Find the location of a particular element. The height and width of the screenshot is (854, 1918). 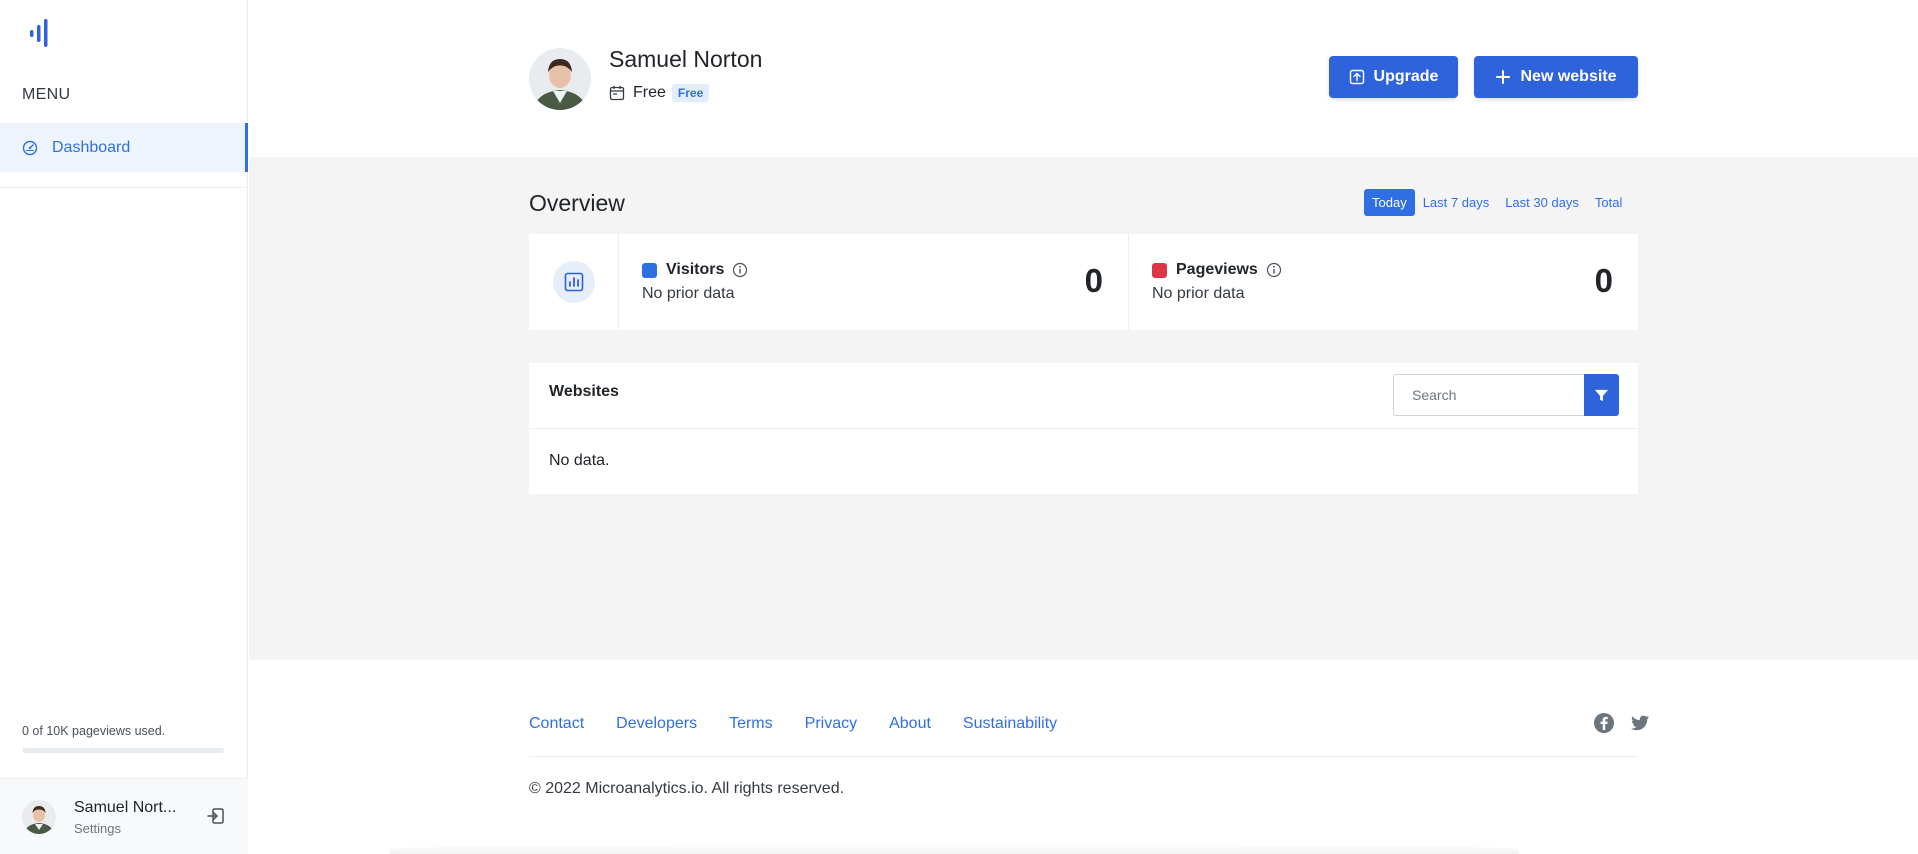

usage-text: 0 of 10K pageviews used. is located at coordinates (94, 731).